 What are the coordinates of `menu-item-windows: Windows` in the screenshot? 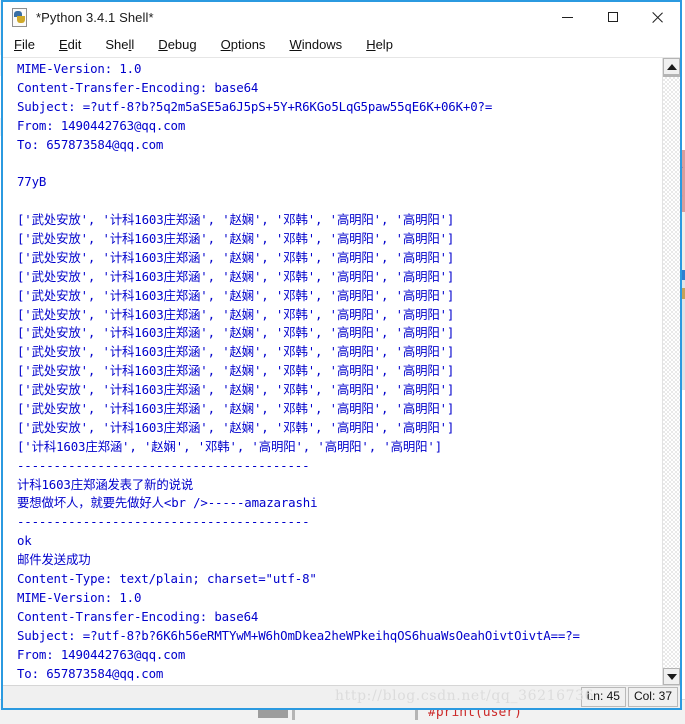 It's located at (321, 44).